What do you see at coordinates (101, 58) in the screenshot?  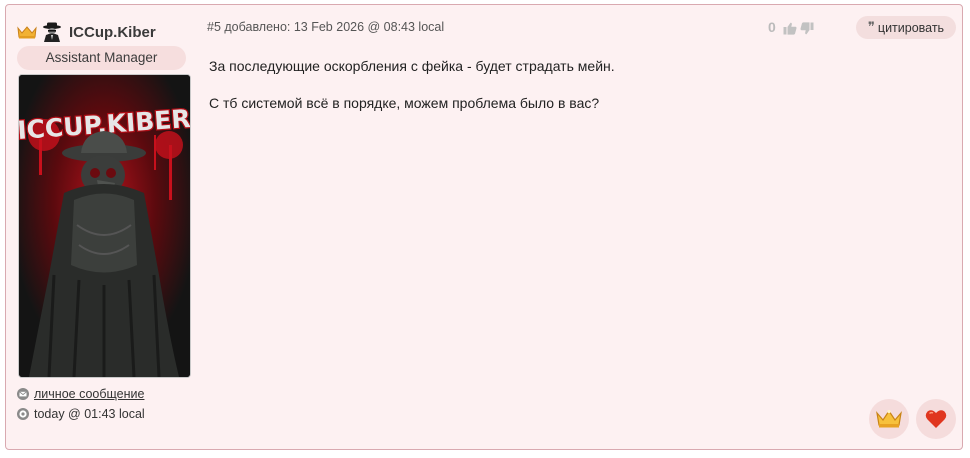 I see `role-badge: Assistant Manager` at bounding box center [101, 58].